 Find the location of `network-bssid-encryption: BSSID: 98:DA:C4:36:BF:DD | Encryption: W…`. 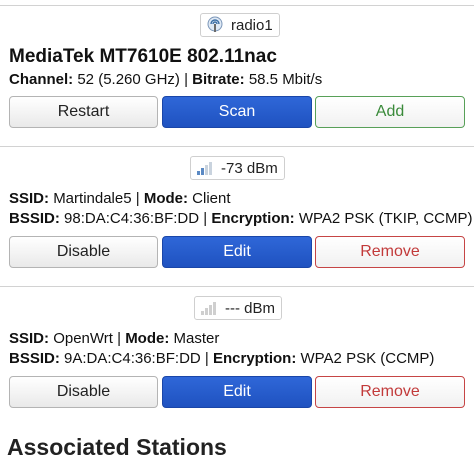

network-bssid-encryption: BSSID: 98:DA:C4:36:BF:DD | Encryption: W… is located at coordinates (241, 218).